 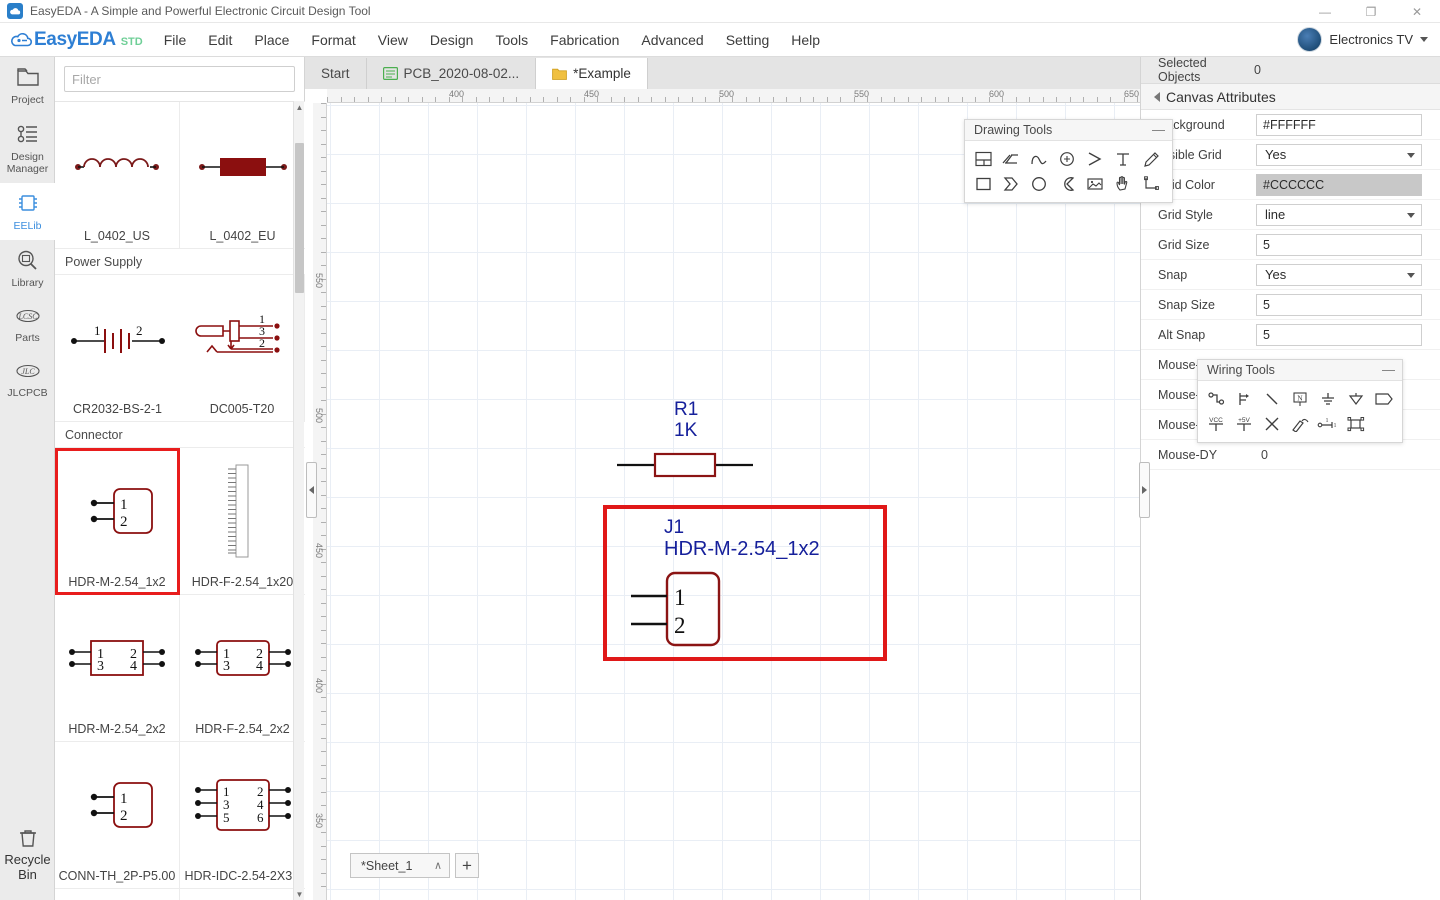 I want to click on arrow-icon, so click(x=1095, y=158).